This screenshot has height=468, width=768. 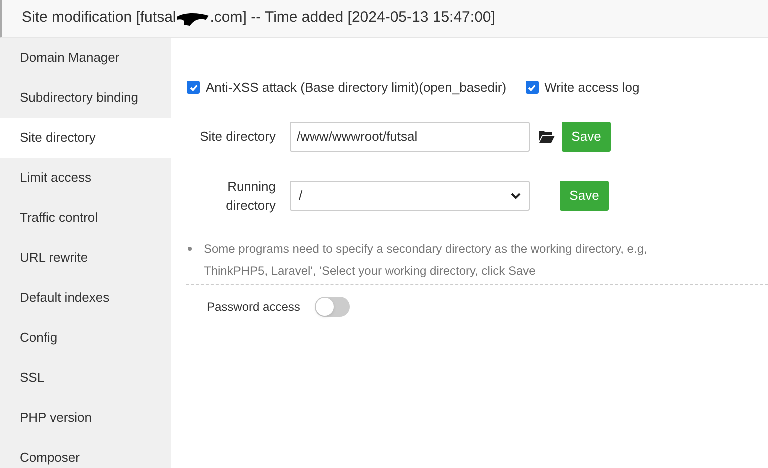 I want to click on toggle-label: Password access, so click(x=253, y=307).